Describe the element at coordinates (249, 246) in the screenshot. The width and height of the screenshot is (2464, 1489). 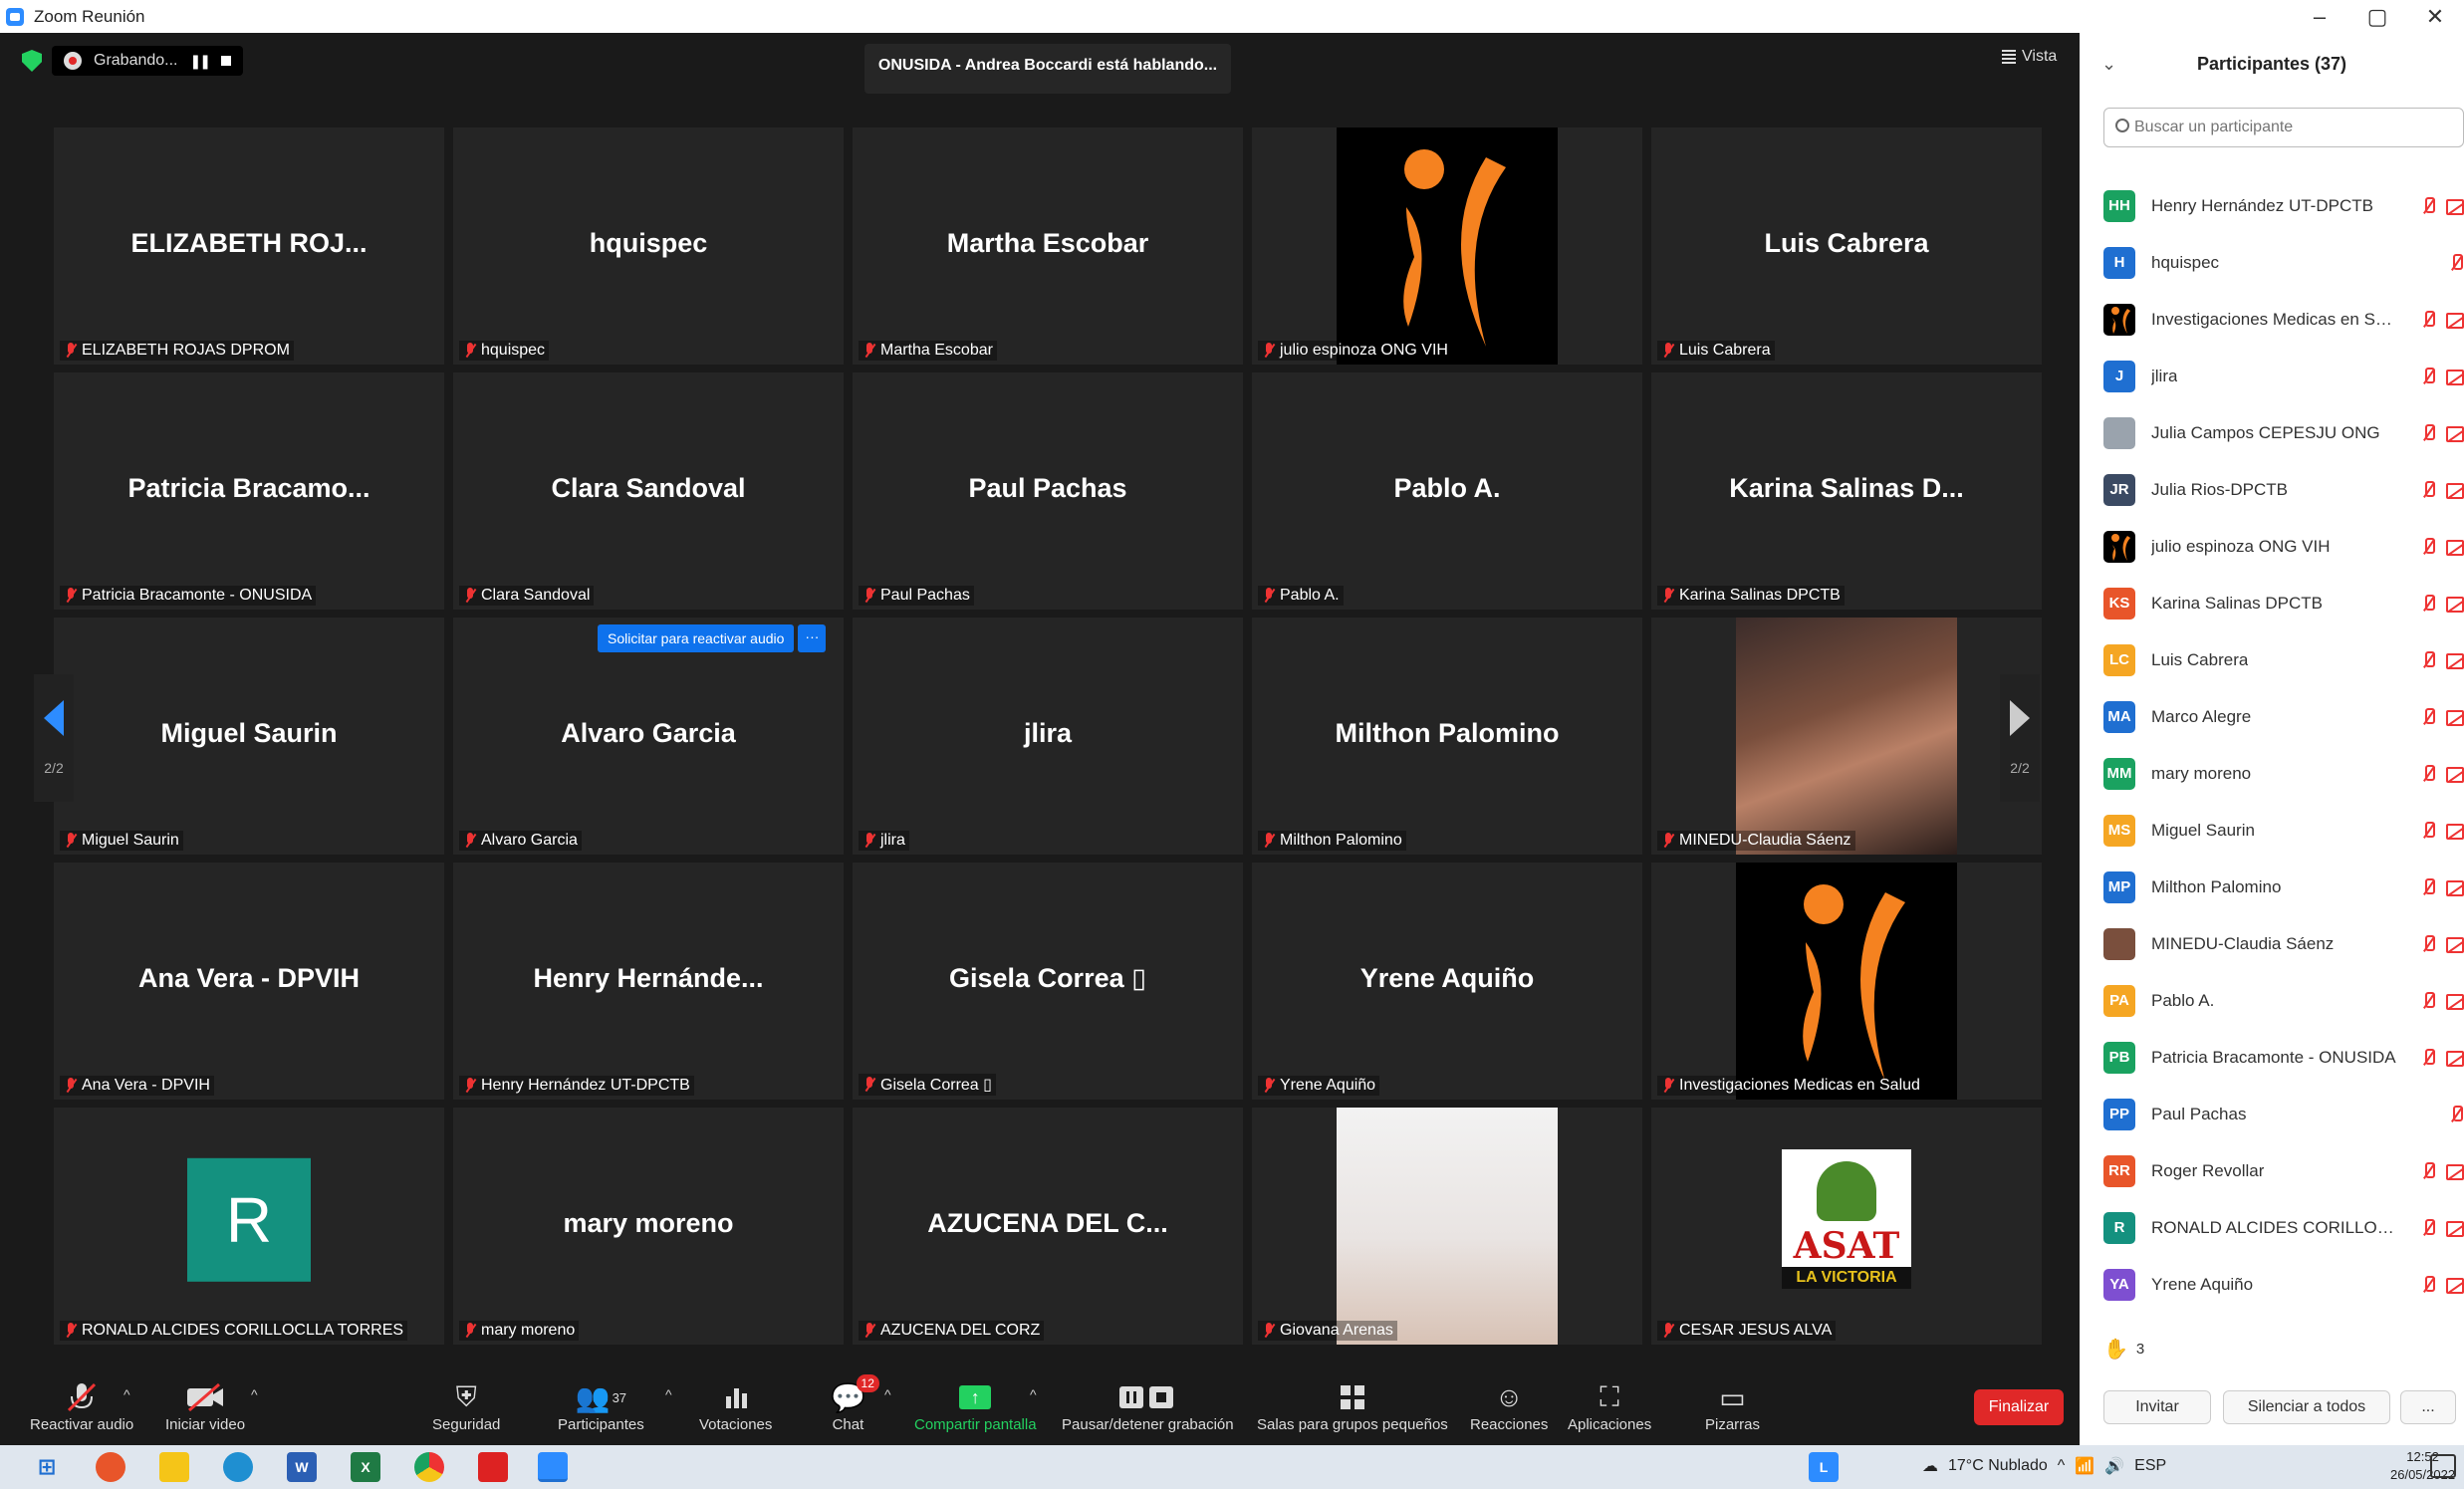
I see `video-tile: ELIZABETH ROJ... ELIZABETH ROJAS DPROM` at that location.